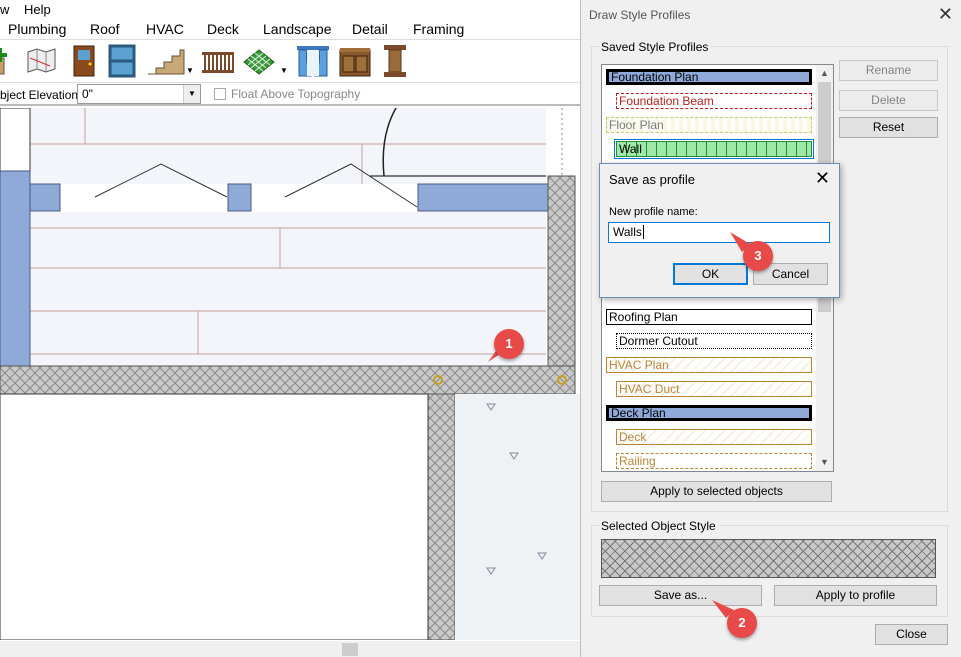 This screenshot has width=961, height=657. Describe the element at coordinates (290, 649) in the screenshot. I see `horizontal-scrollbar` at that location.